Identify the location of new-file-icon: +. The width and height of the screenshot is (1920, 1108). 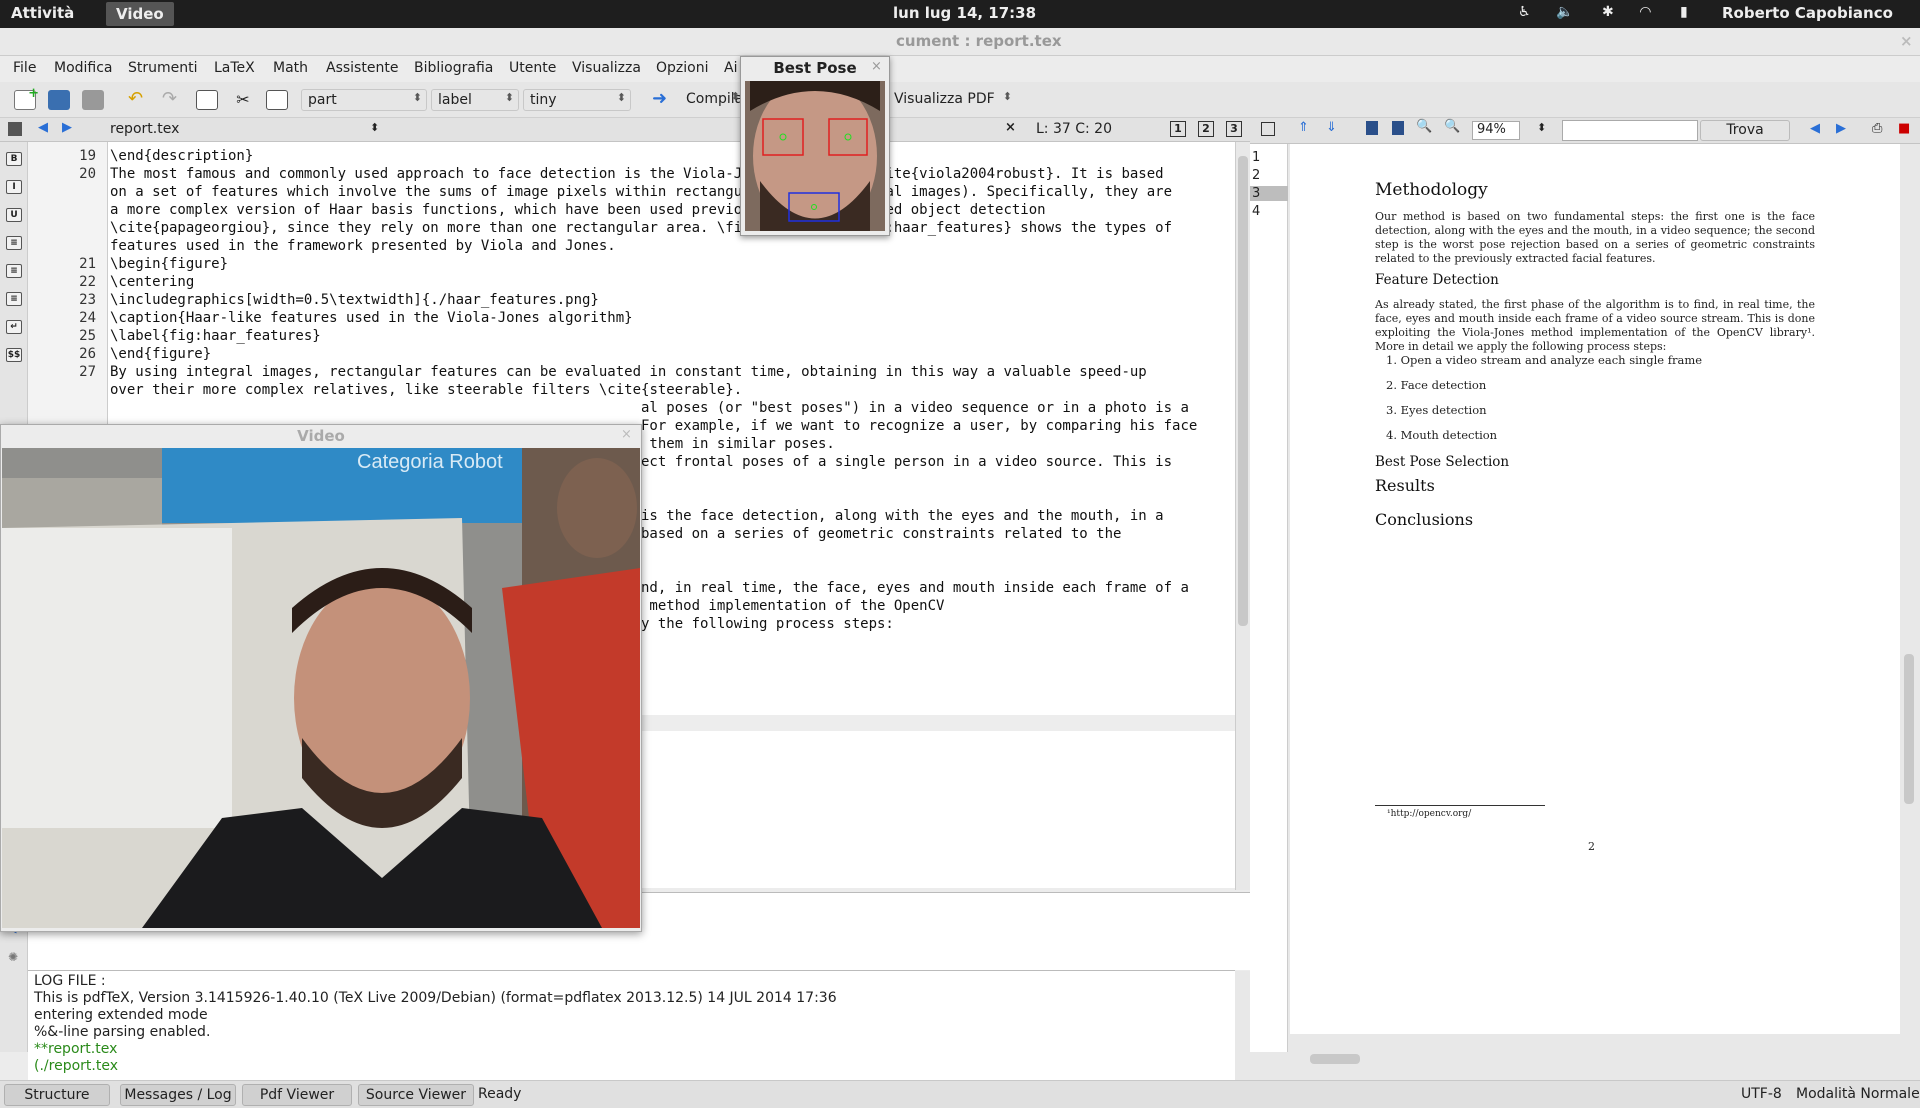
(26, 98).